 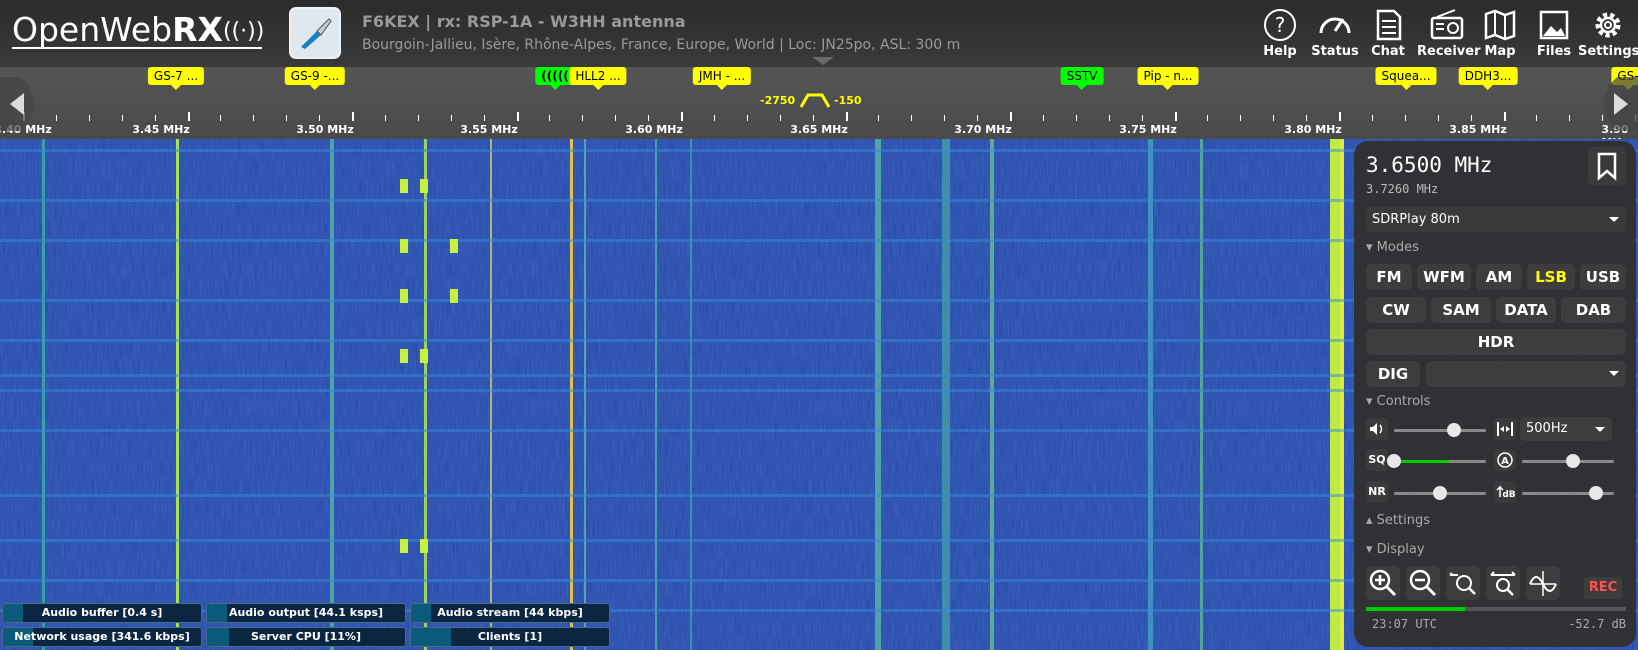 I want to click on mode-wfm-button: WFM, so click(x=1444, y=277).